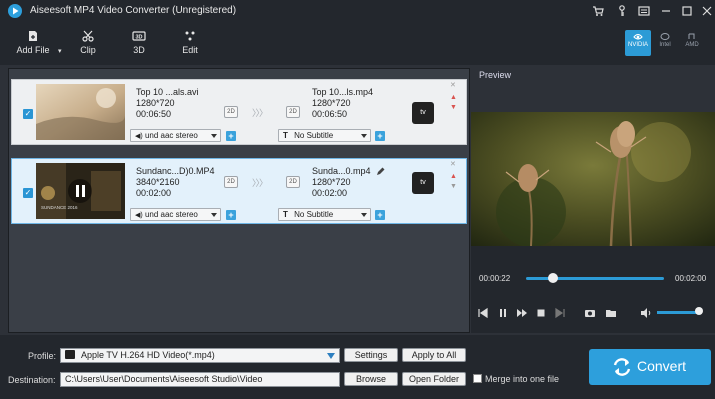 The height and width of the screenshot is (399, 715). I want to click on 3d-icon: 3D, so click(139, 36).